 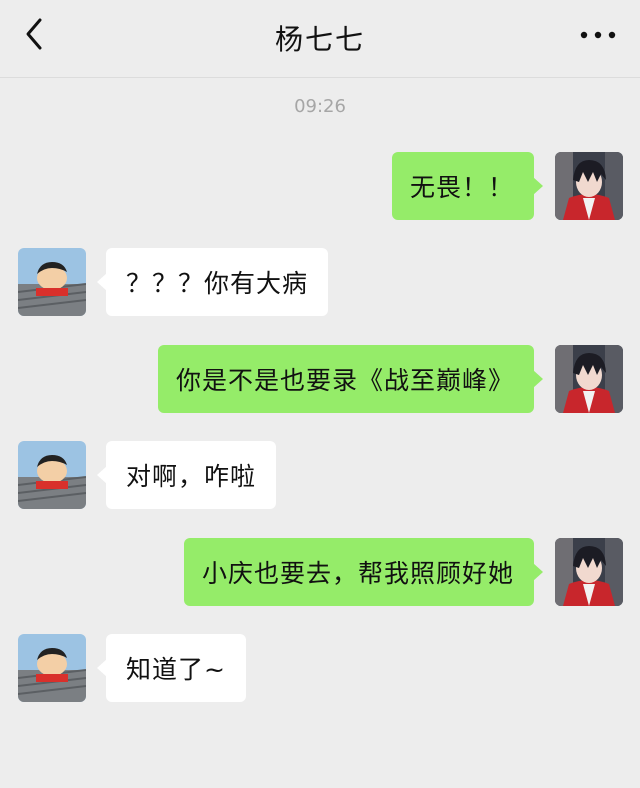 I want to click on message-bubble-received: 对啊，咋啦, so click(x=186, y=475).